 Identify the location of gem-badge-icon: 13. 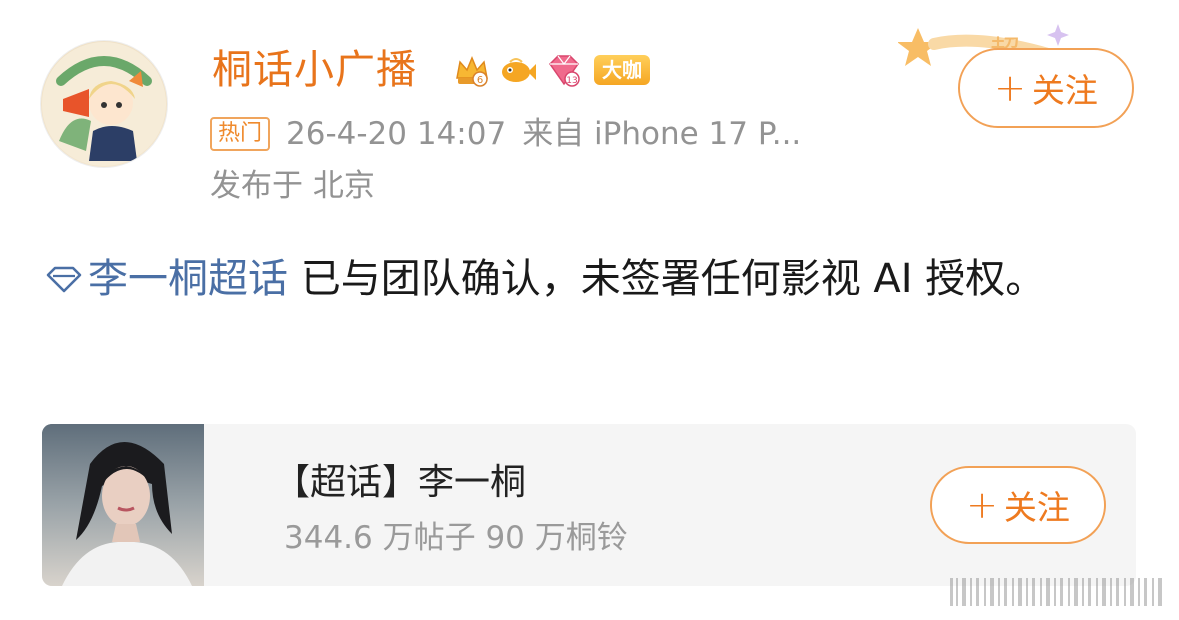
(564, 70).